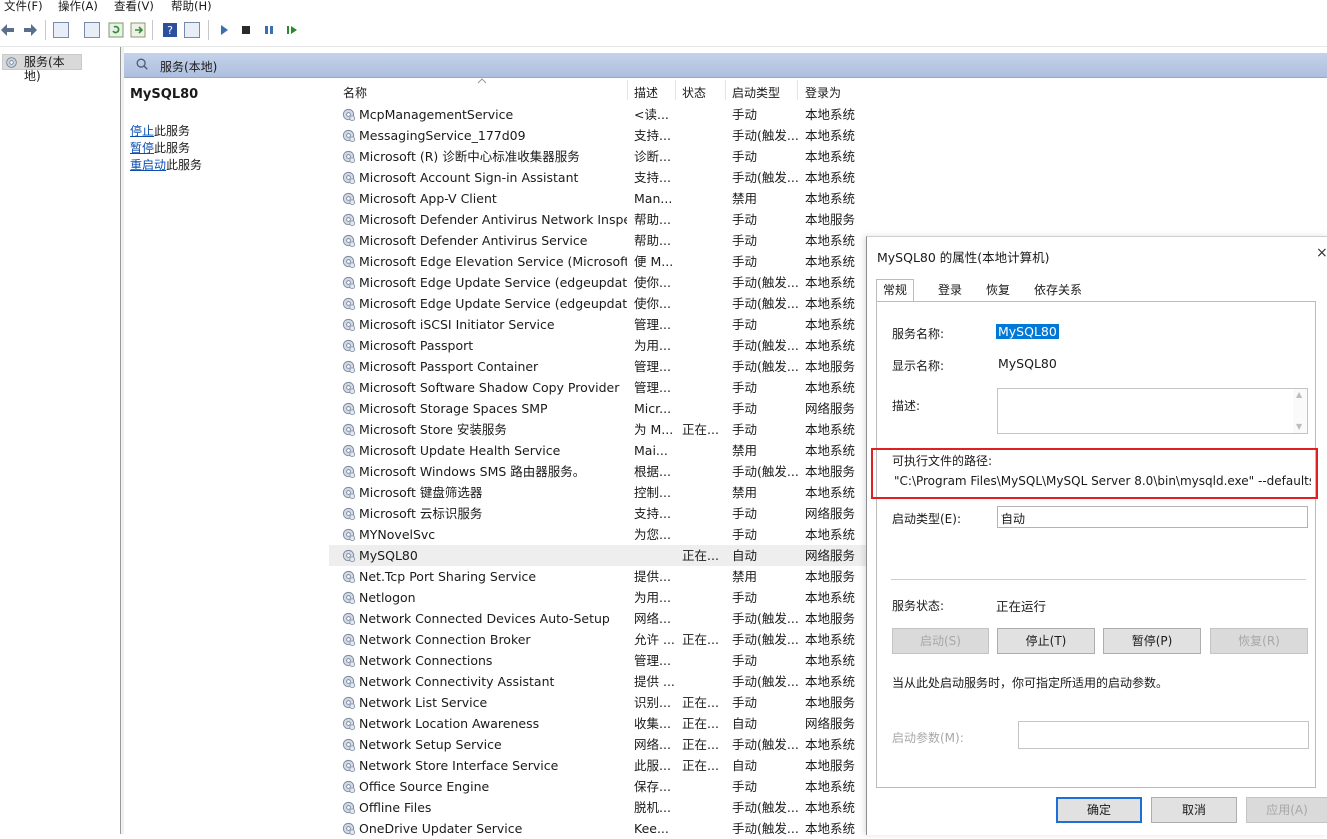 The height and width of the screenshot is (839, 1327). What do you see at coordinates (599, 576) in the screenshot?
I see `table-row: Net.Tcp Port Sharing Service 提供... 禁用 本地服务` at bounding box center [599, 576].